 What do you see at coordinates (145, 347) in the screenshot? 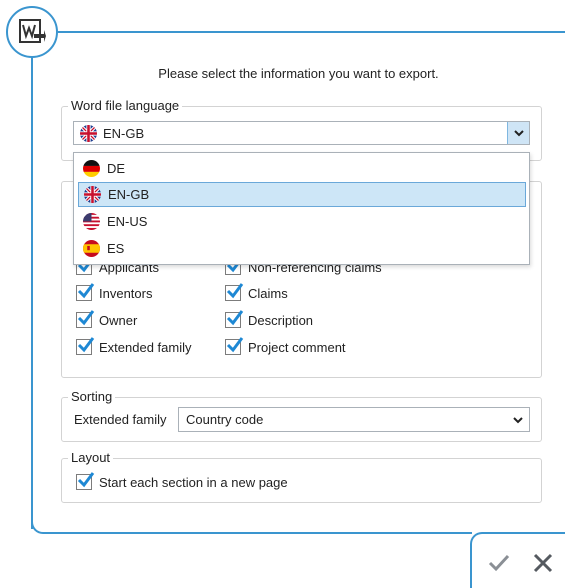
I see `checkbox-label: Extended family` at bounding box center [145, 347].